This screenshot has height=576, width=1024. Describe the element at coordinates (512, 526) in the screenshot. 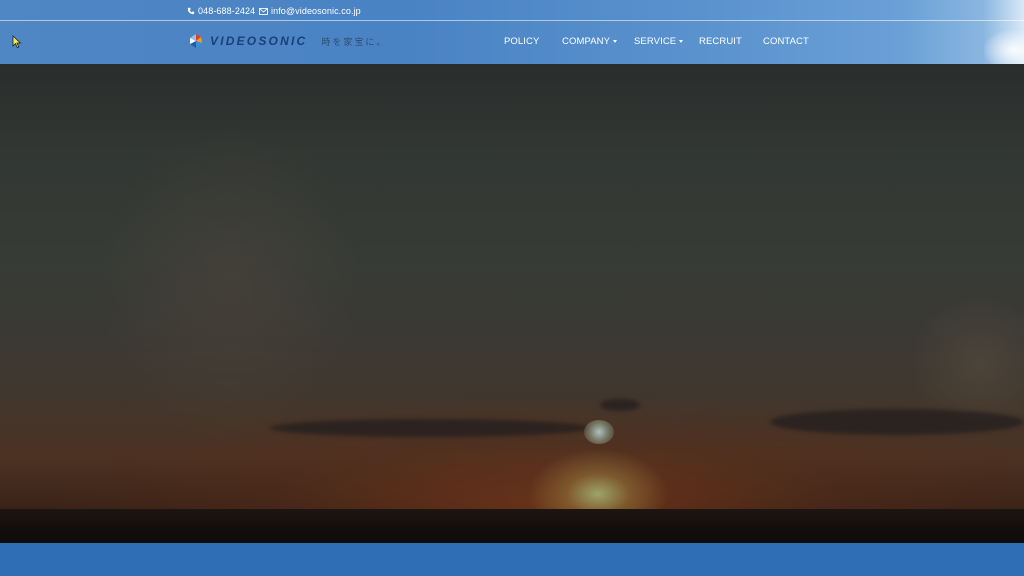

I see `hero-horizon` at that location.